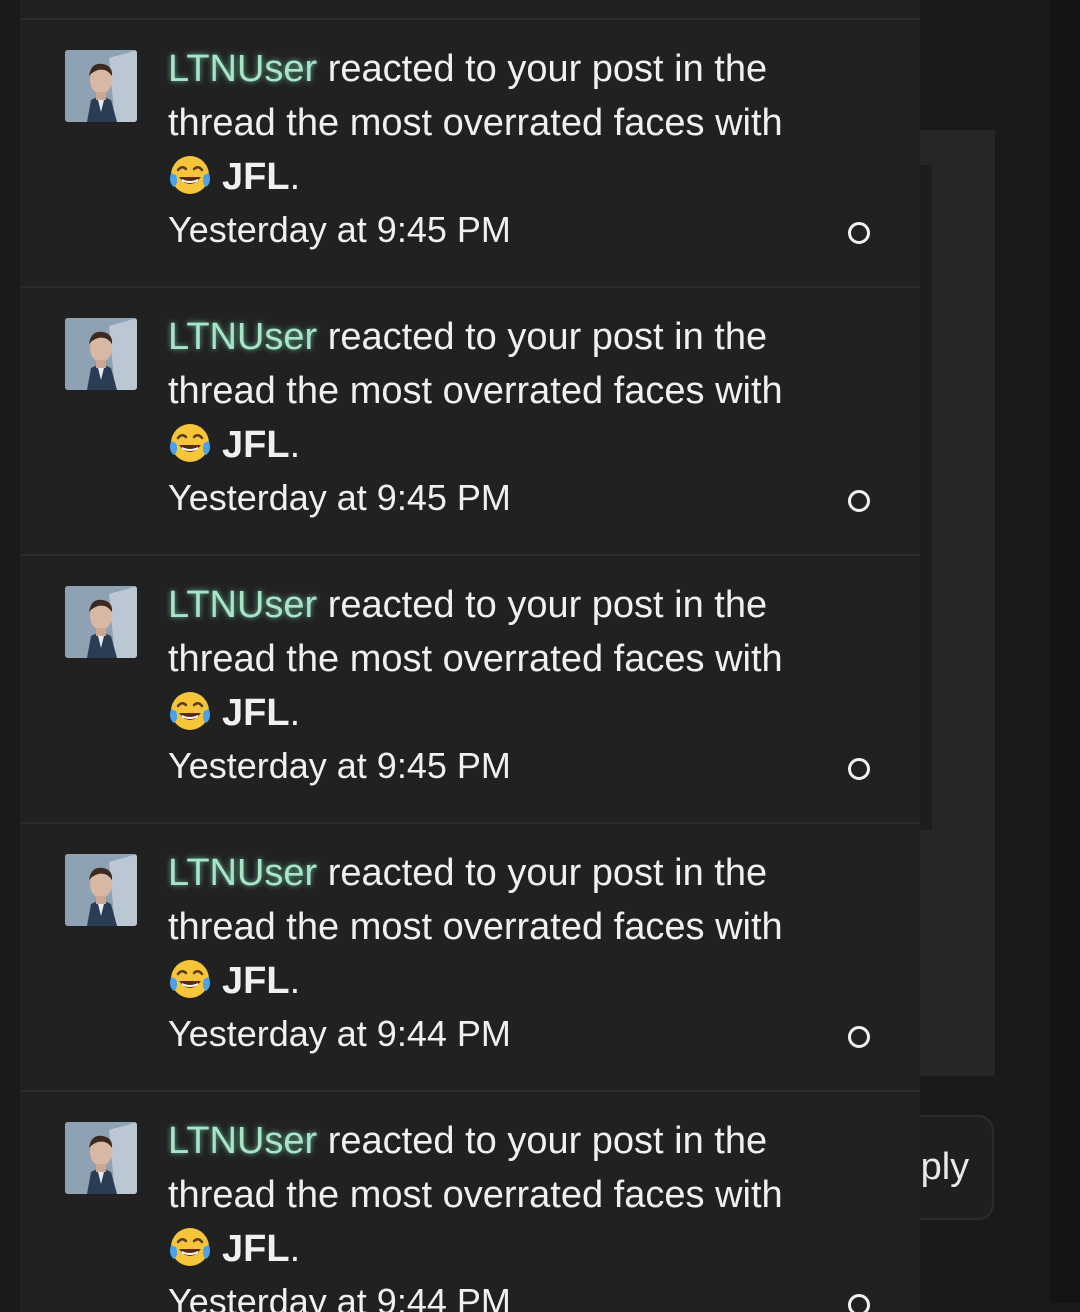 The image size is (1080, 1312). What do you see at coordinates (1065, 651) in the screenshot?
I see `page-scroll-track` at bounding box center [1065, 651].